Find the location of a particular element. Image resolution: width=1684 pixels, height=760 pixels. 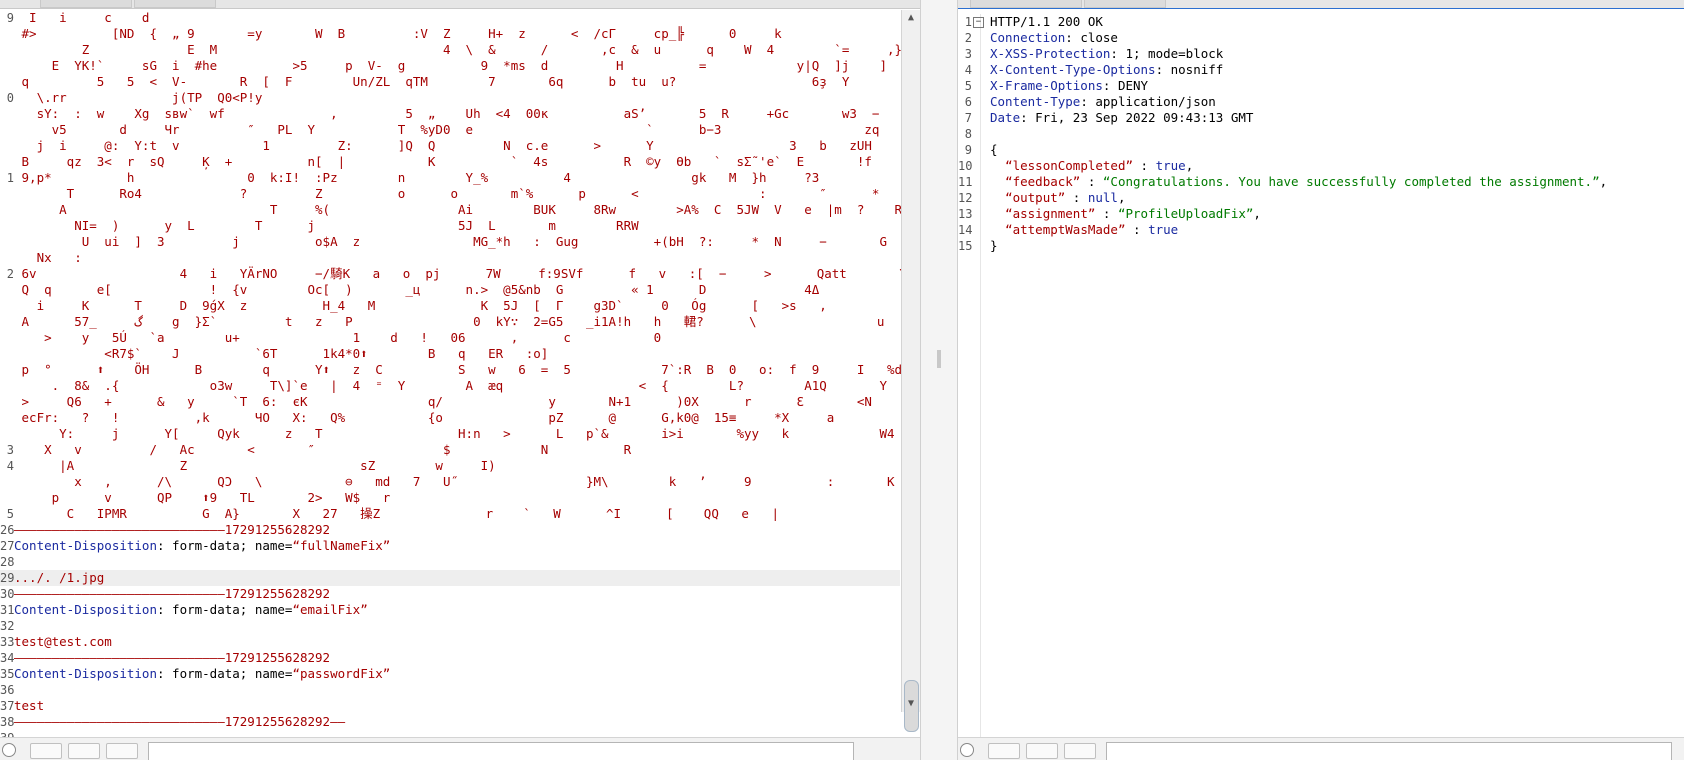

response-line: 6 Content-Type: application/json is located at coordinates (1087, 102).